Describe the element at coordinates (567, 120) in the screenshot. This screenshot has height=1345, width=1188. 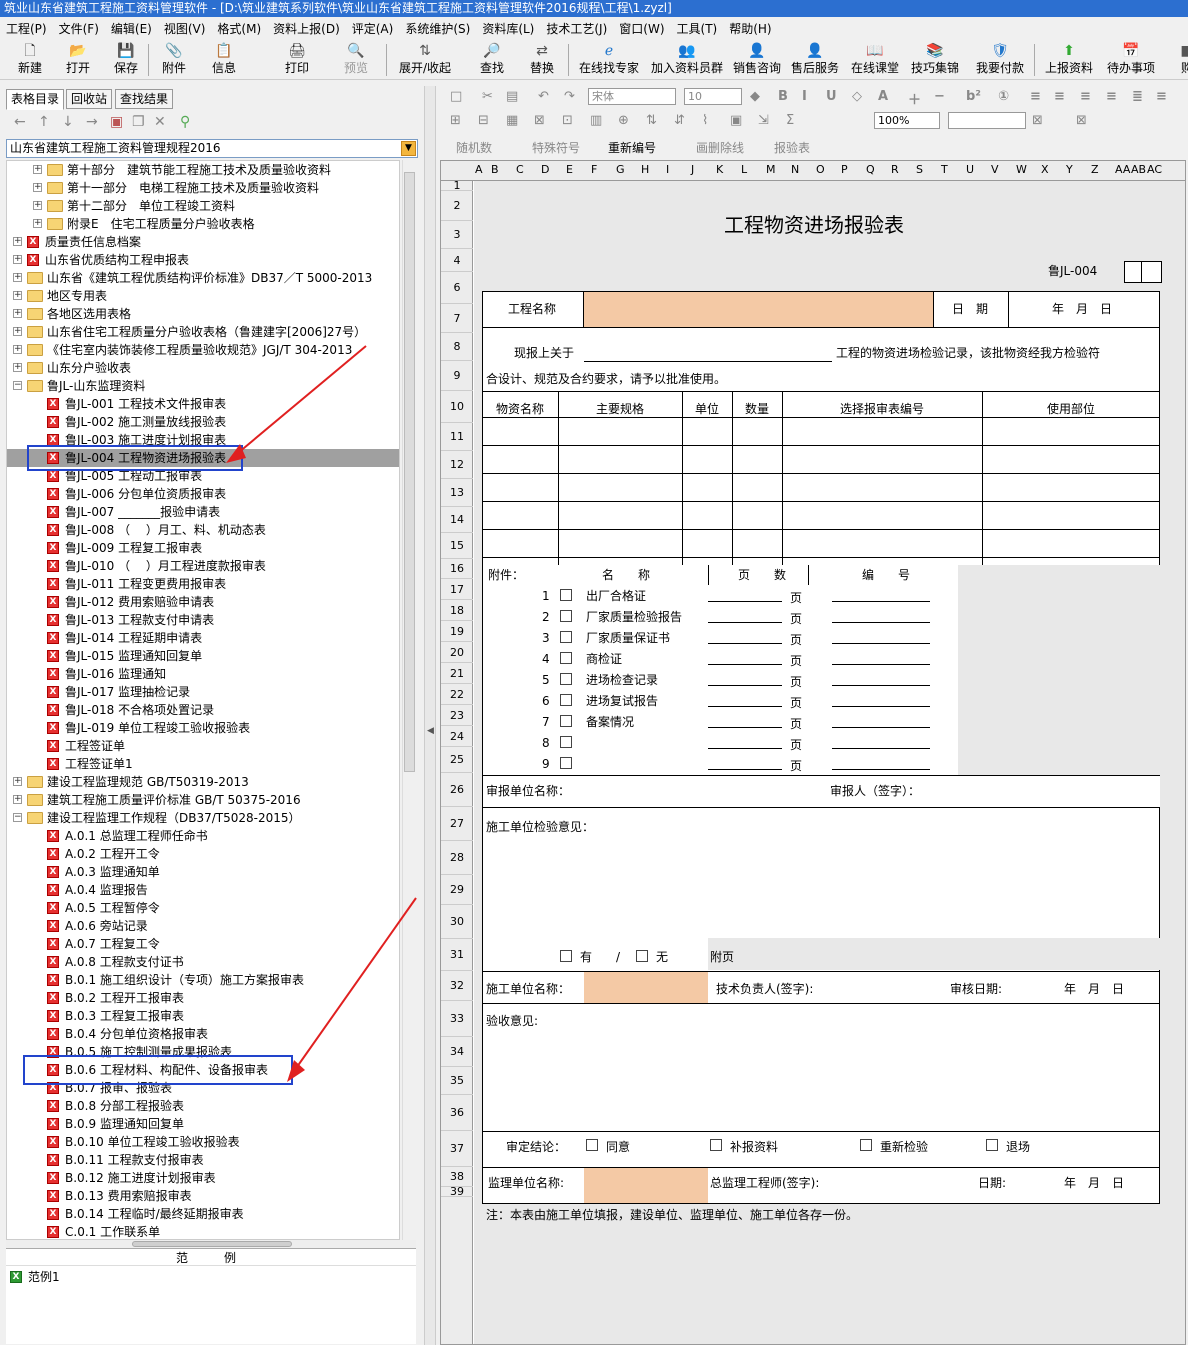
I see `layout-tool-icon-4: ⊡` at that location.